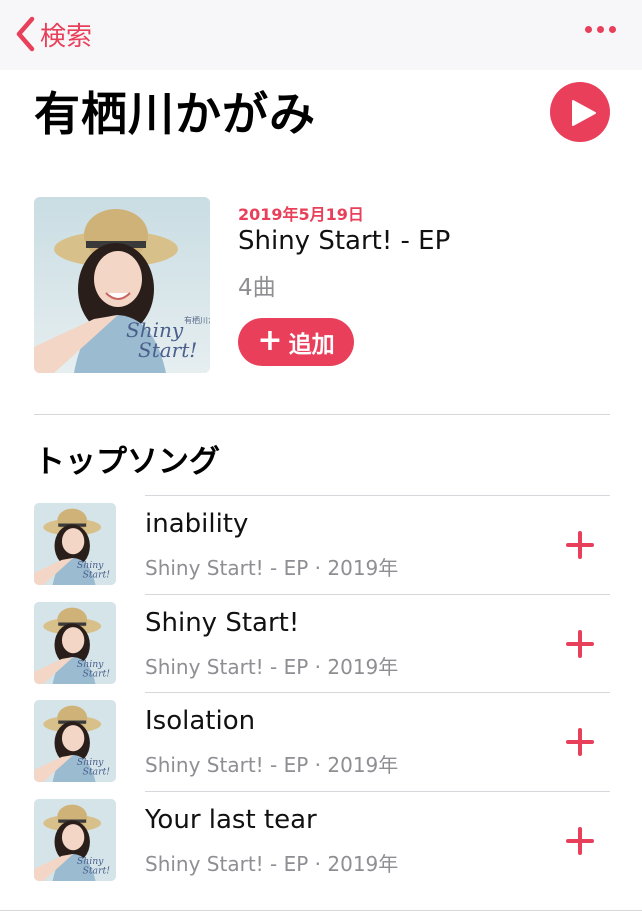  What do you see at coordinates (588, 29) in the screenshot?
I see `ellipsis-icon` at bounding box center [588, 29].